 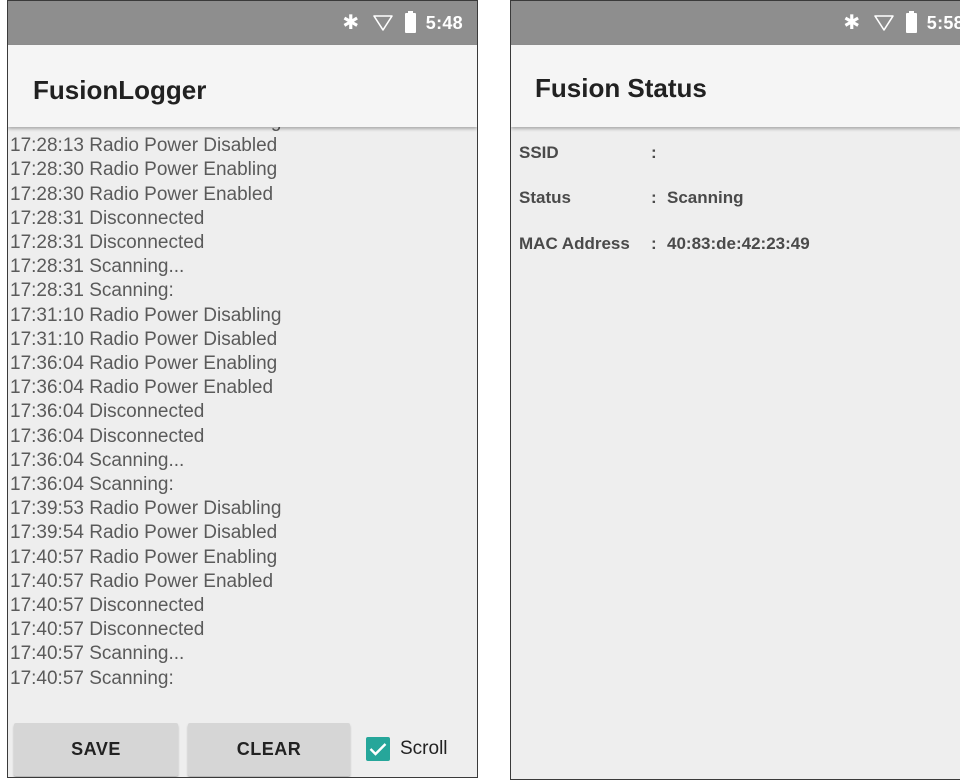 What do you see at coordinates (705, 197) in the screenshot?
I see `status-value: Scanning` at bounding box center [705, 197].